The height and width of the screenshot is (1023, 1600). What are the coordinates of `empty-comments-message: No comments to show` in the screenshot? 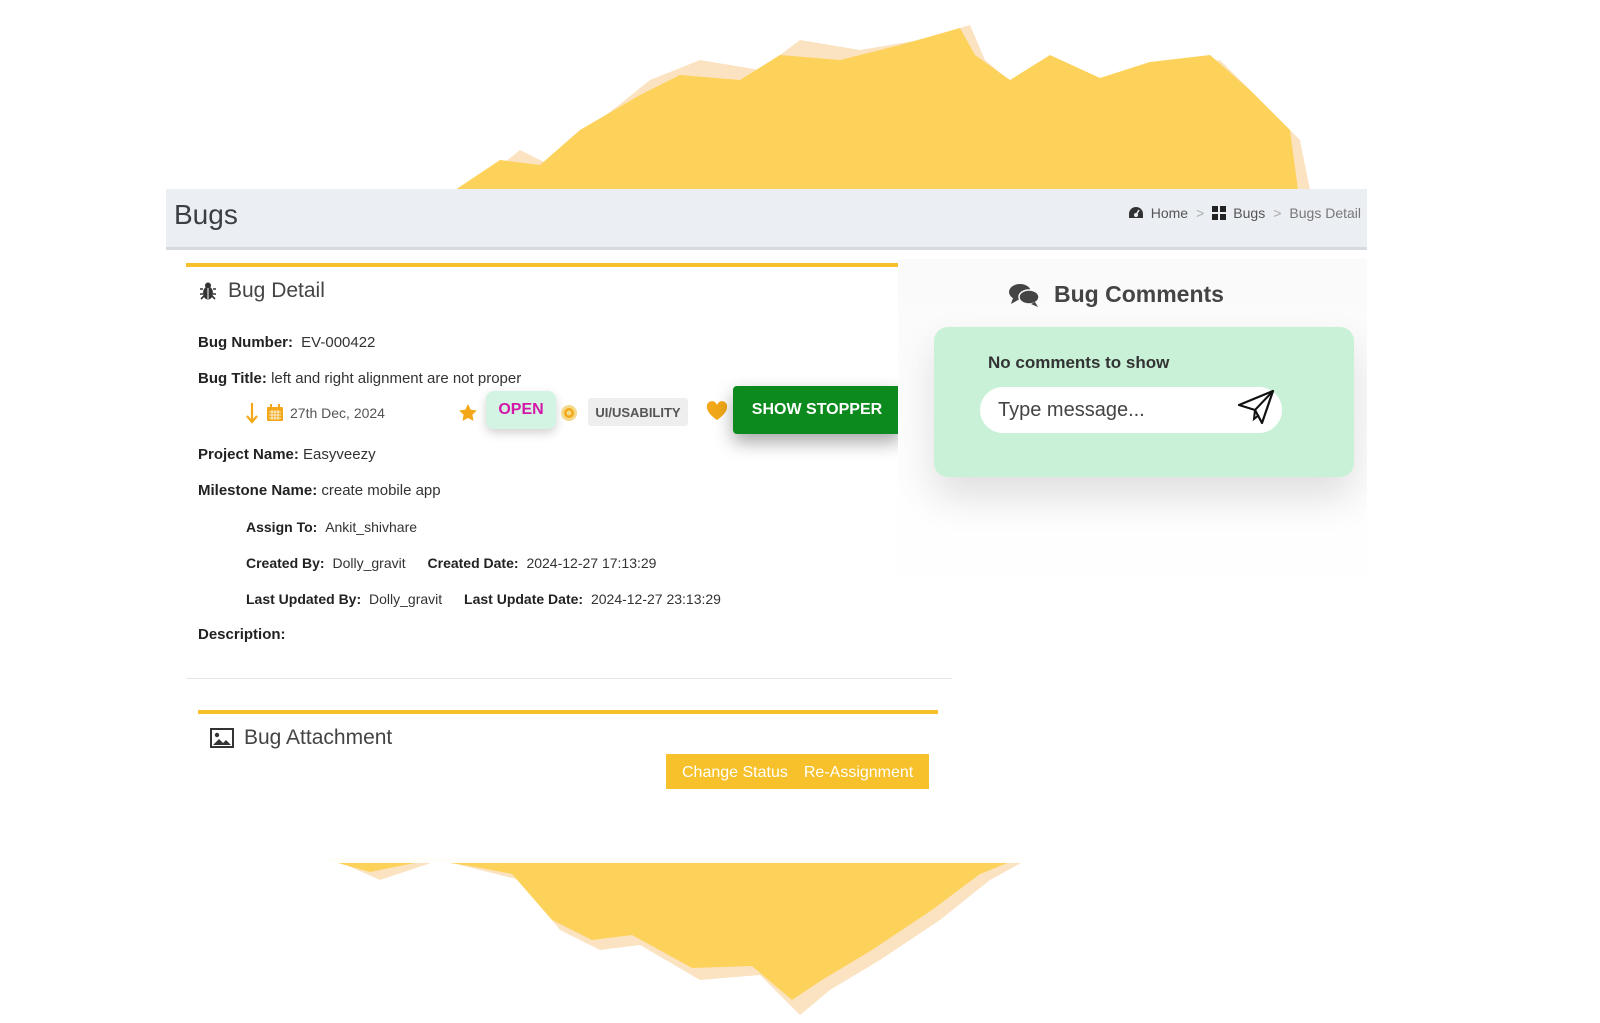 It's located at (1079, 362).